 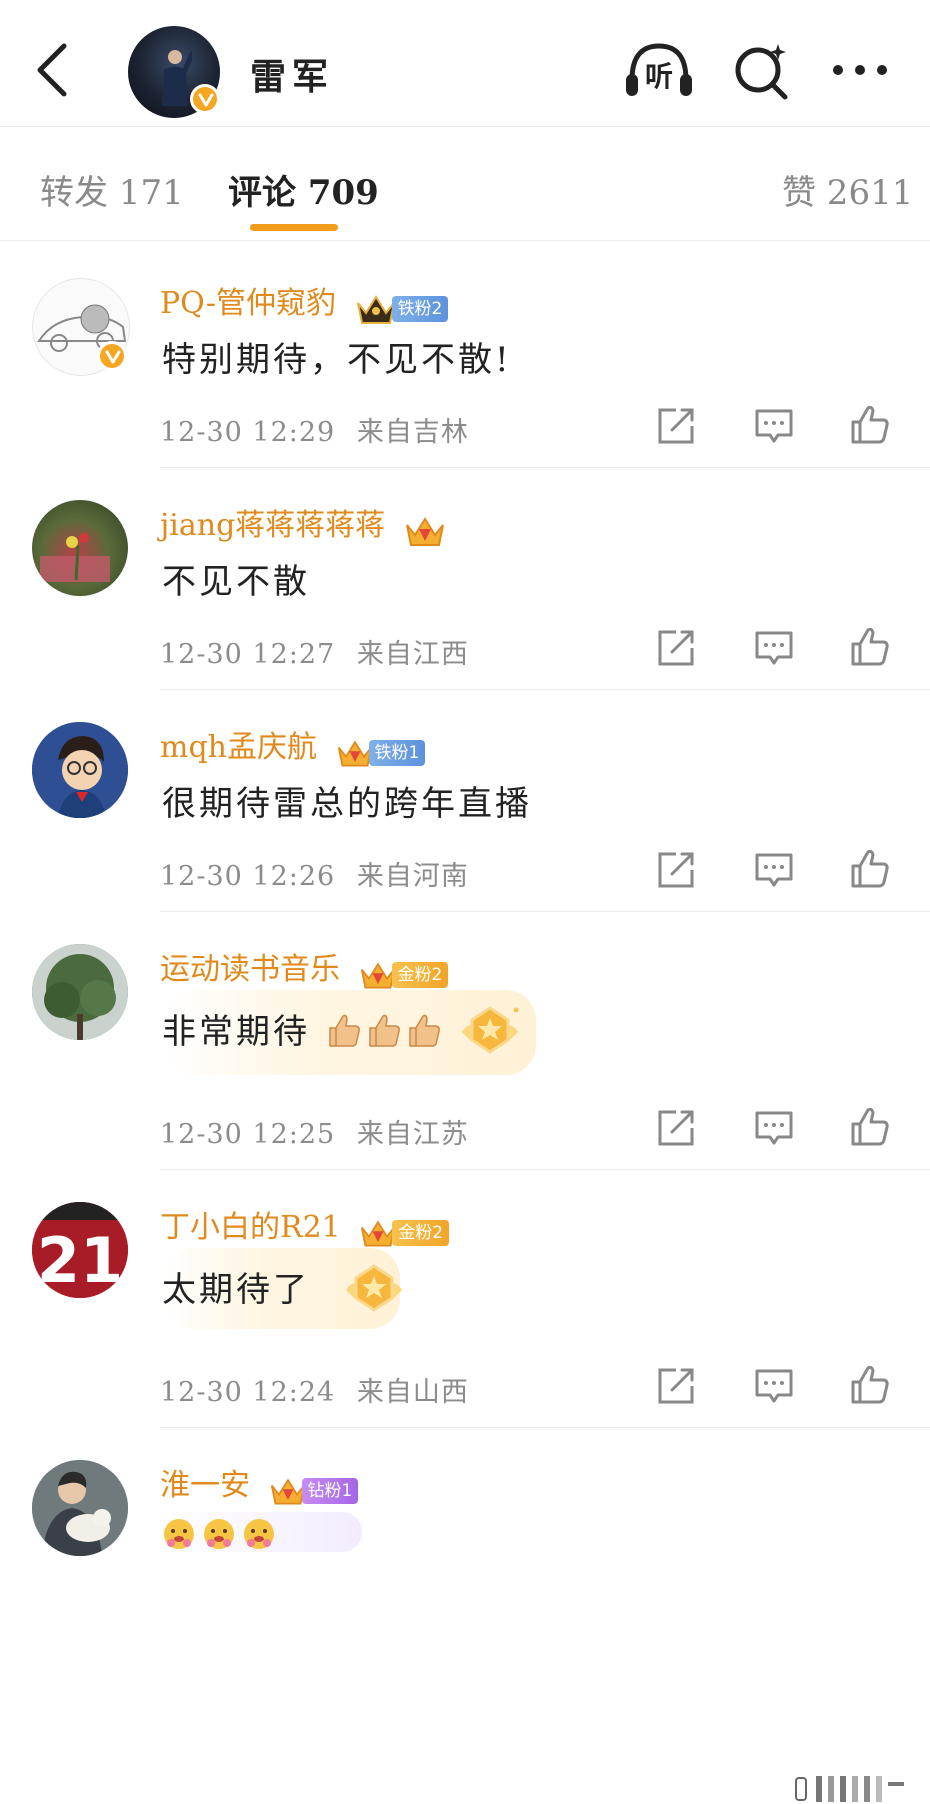 What do you see at coordinates (205, 1485) in the screenshot?
I see `username-text: 淮一安` at bounding box center [205, 1485].